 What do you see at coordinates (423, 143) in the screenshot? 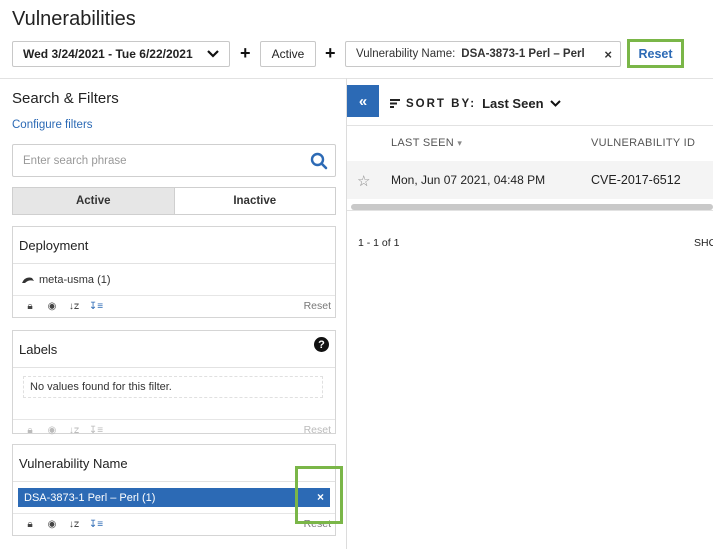
I see `column-header-label: LAST SEEN` at bounding box center [423, 143].